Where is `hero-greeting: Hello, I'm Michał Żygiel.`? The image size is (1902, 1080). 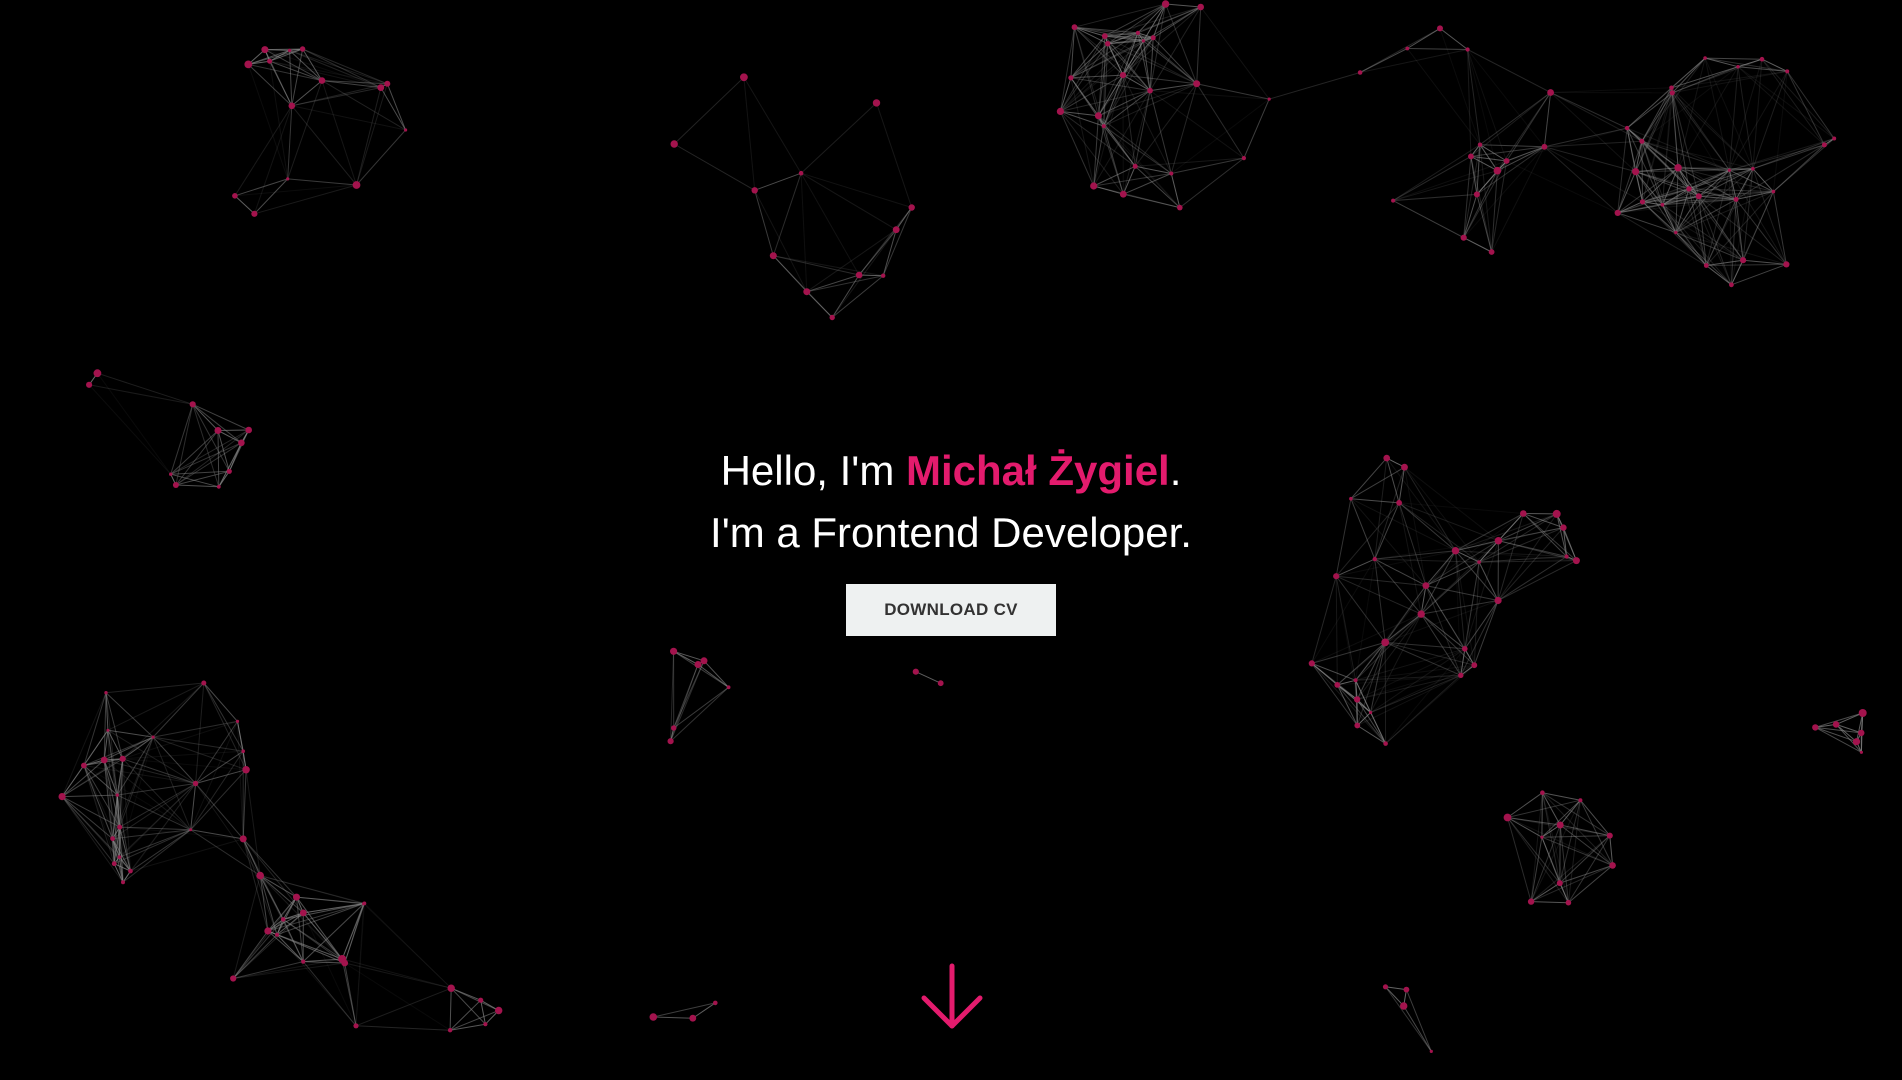
hero-greeting: Hello, I'm Michał Żygiel. is located at coordinates (951, 471).